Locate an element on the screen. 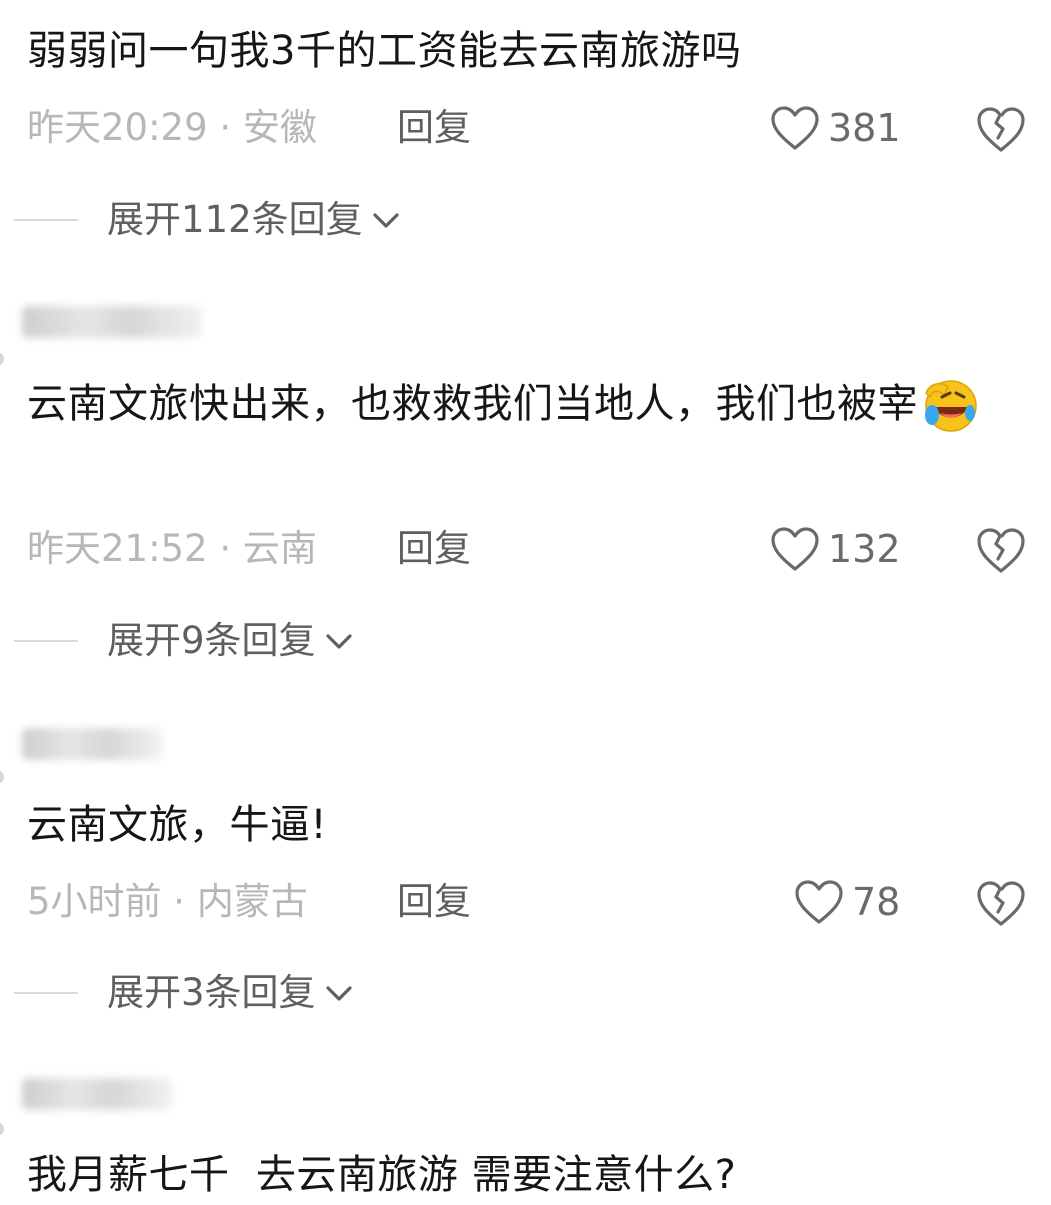  expand-replies-button: 展开9条回复 is located at coordinates (300, 641).